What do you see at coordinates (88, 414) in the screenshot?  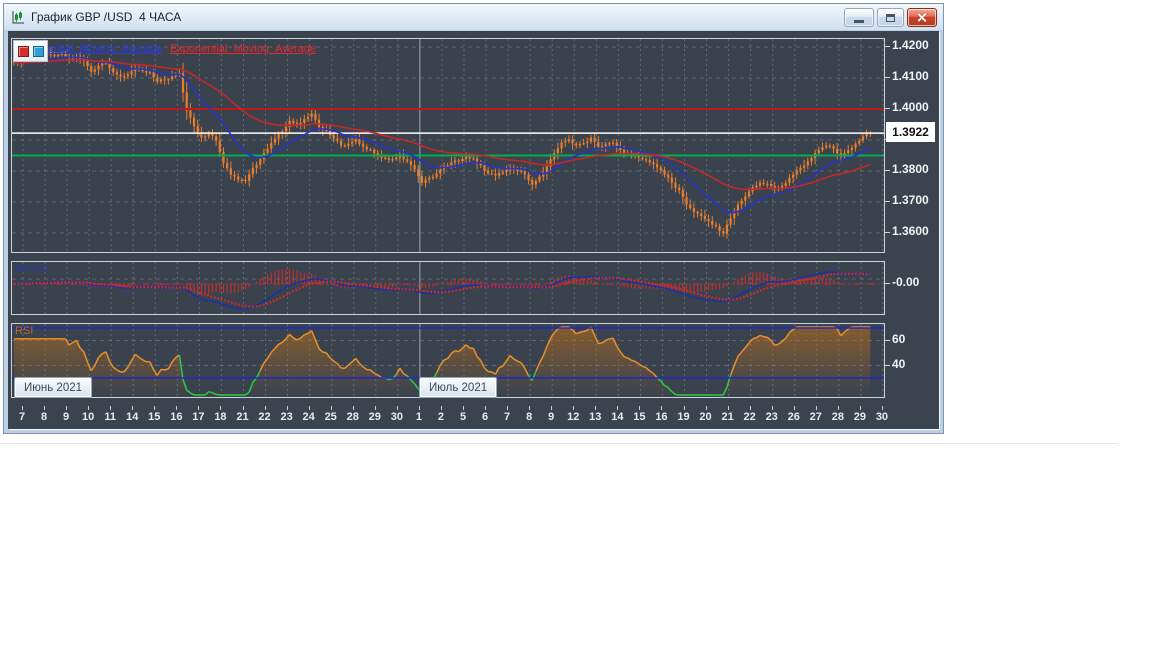 I see `time-axis-label: 10` at bounding box center [88, 414].